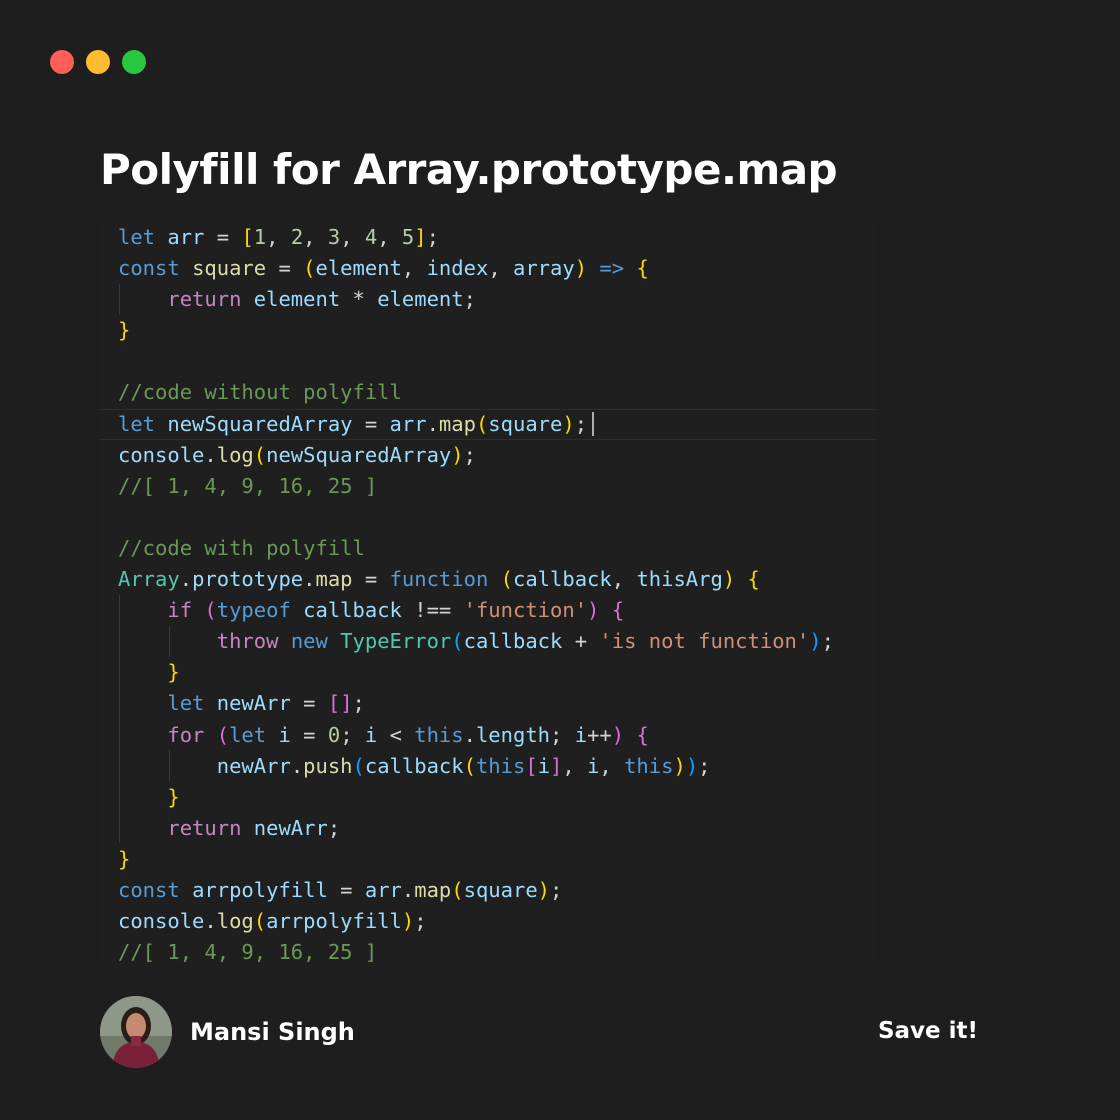 The width and height of the screenshot is (1120, 1120). Describe the element at coordinates (927, 1031) in the screenshot. I see `save-it-label: Save it!` at that location.